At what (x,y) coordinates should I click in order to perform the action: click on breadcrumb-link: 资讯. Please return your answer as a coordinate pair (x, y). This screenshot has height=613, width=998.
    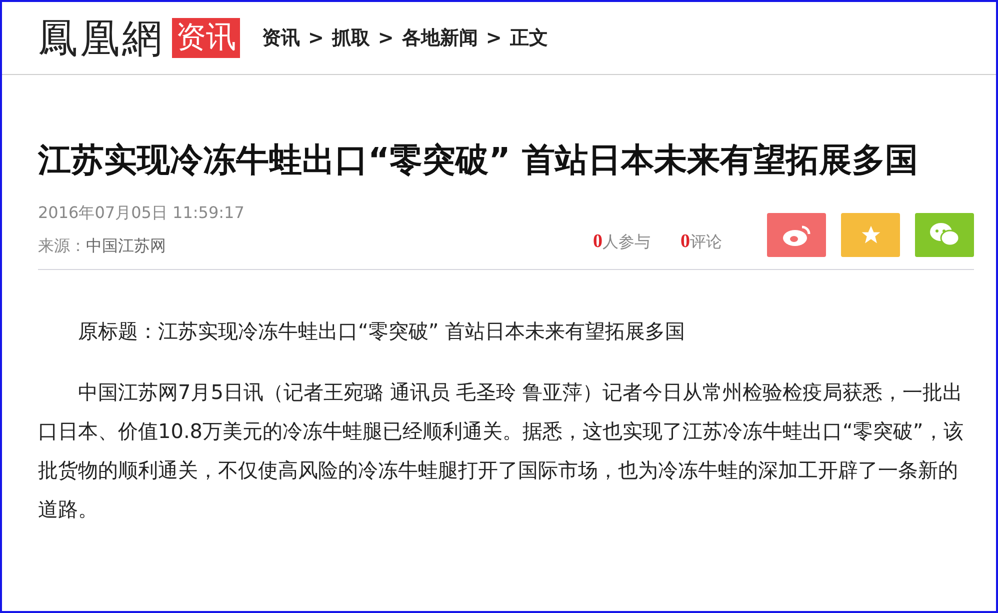
    Looking at the image, I should click on (281, 38).